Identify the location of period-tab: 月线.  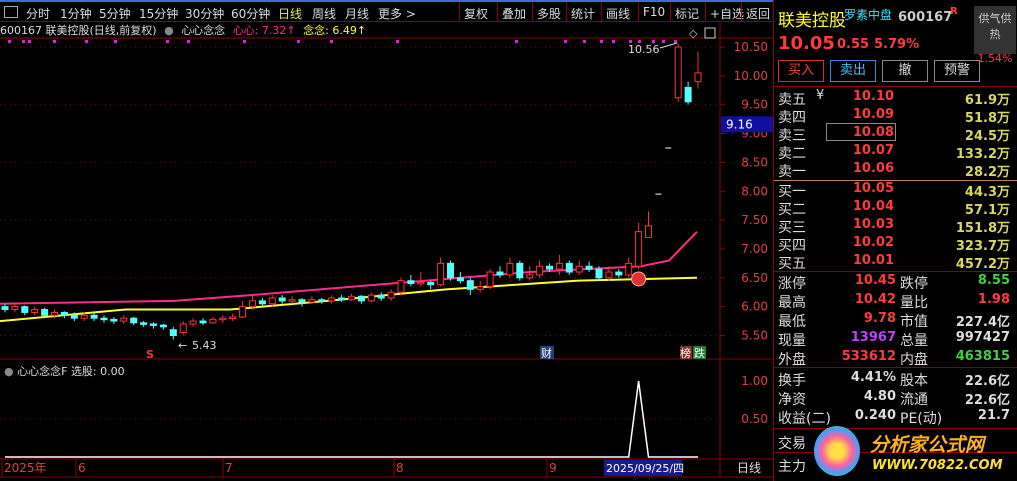
(357, 13).